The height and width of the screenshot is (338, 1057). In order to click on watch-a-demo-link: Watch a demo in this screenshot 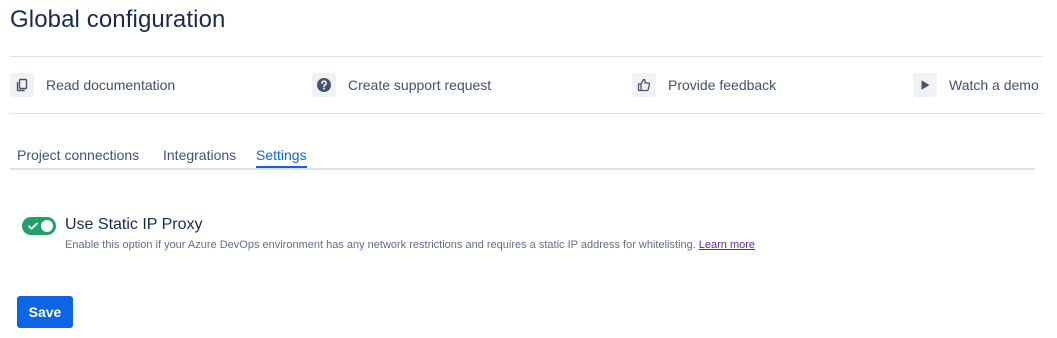, I will do `click(976, 85)`.